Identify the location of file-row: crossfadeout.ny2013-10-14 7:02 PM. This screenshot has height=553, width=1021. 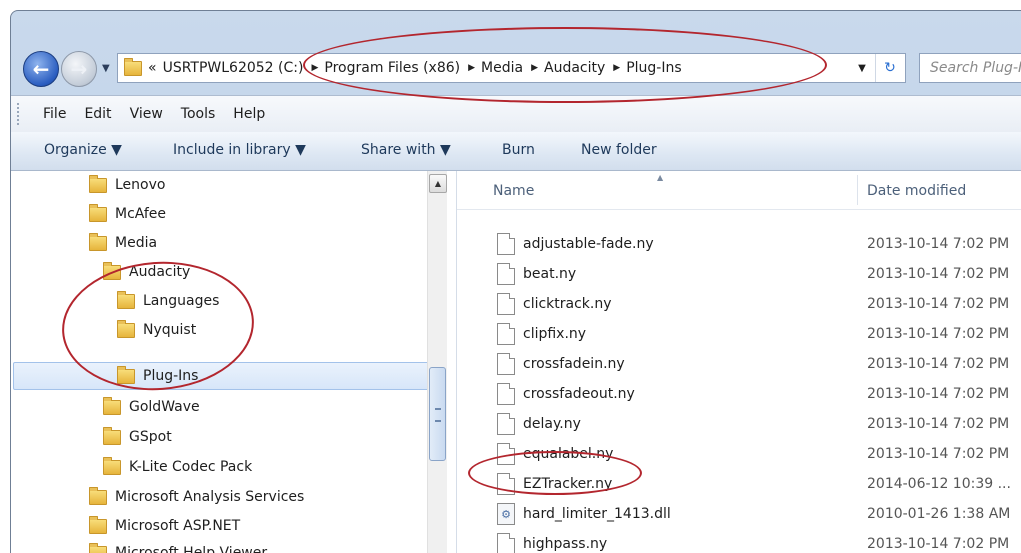
(739, 394).